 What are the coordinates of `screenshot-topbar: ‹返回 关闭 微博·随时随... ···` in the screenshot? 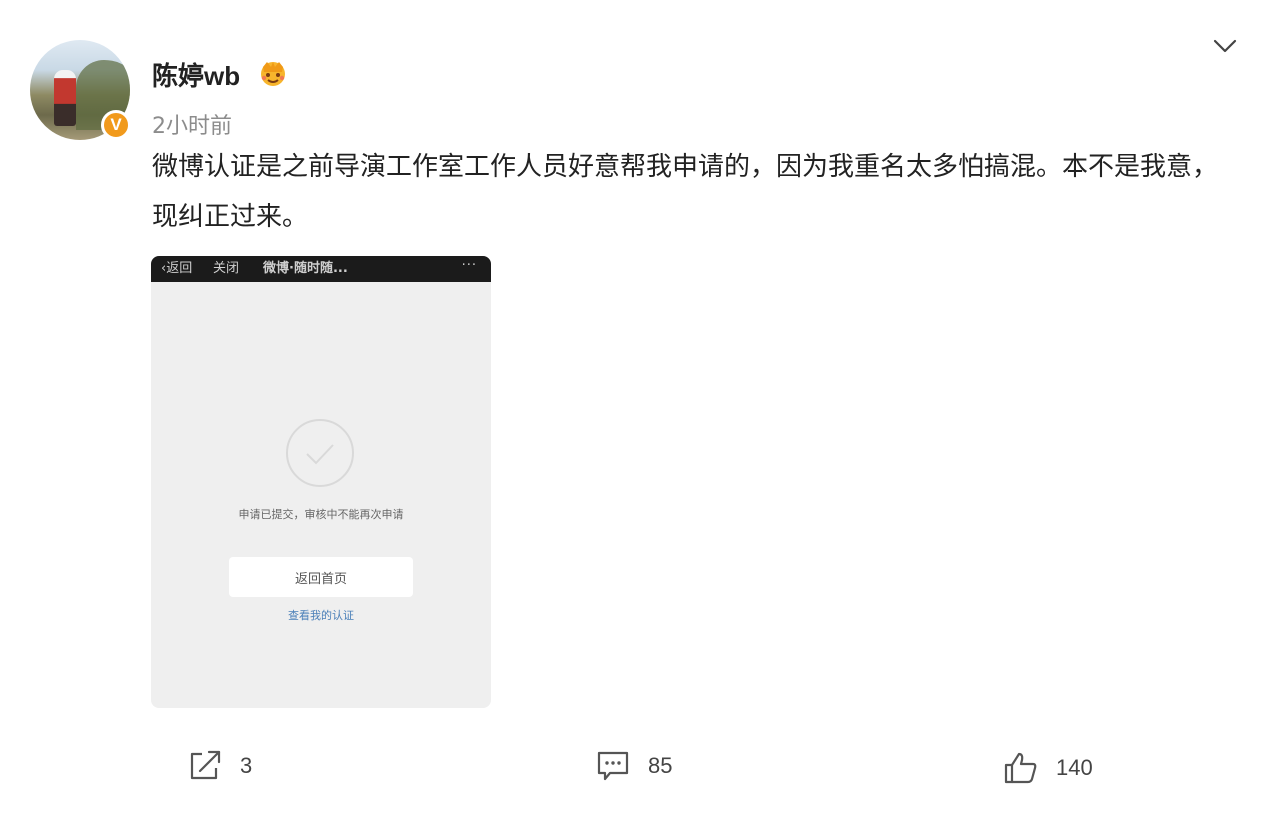 It's located at (321, 269).